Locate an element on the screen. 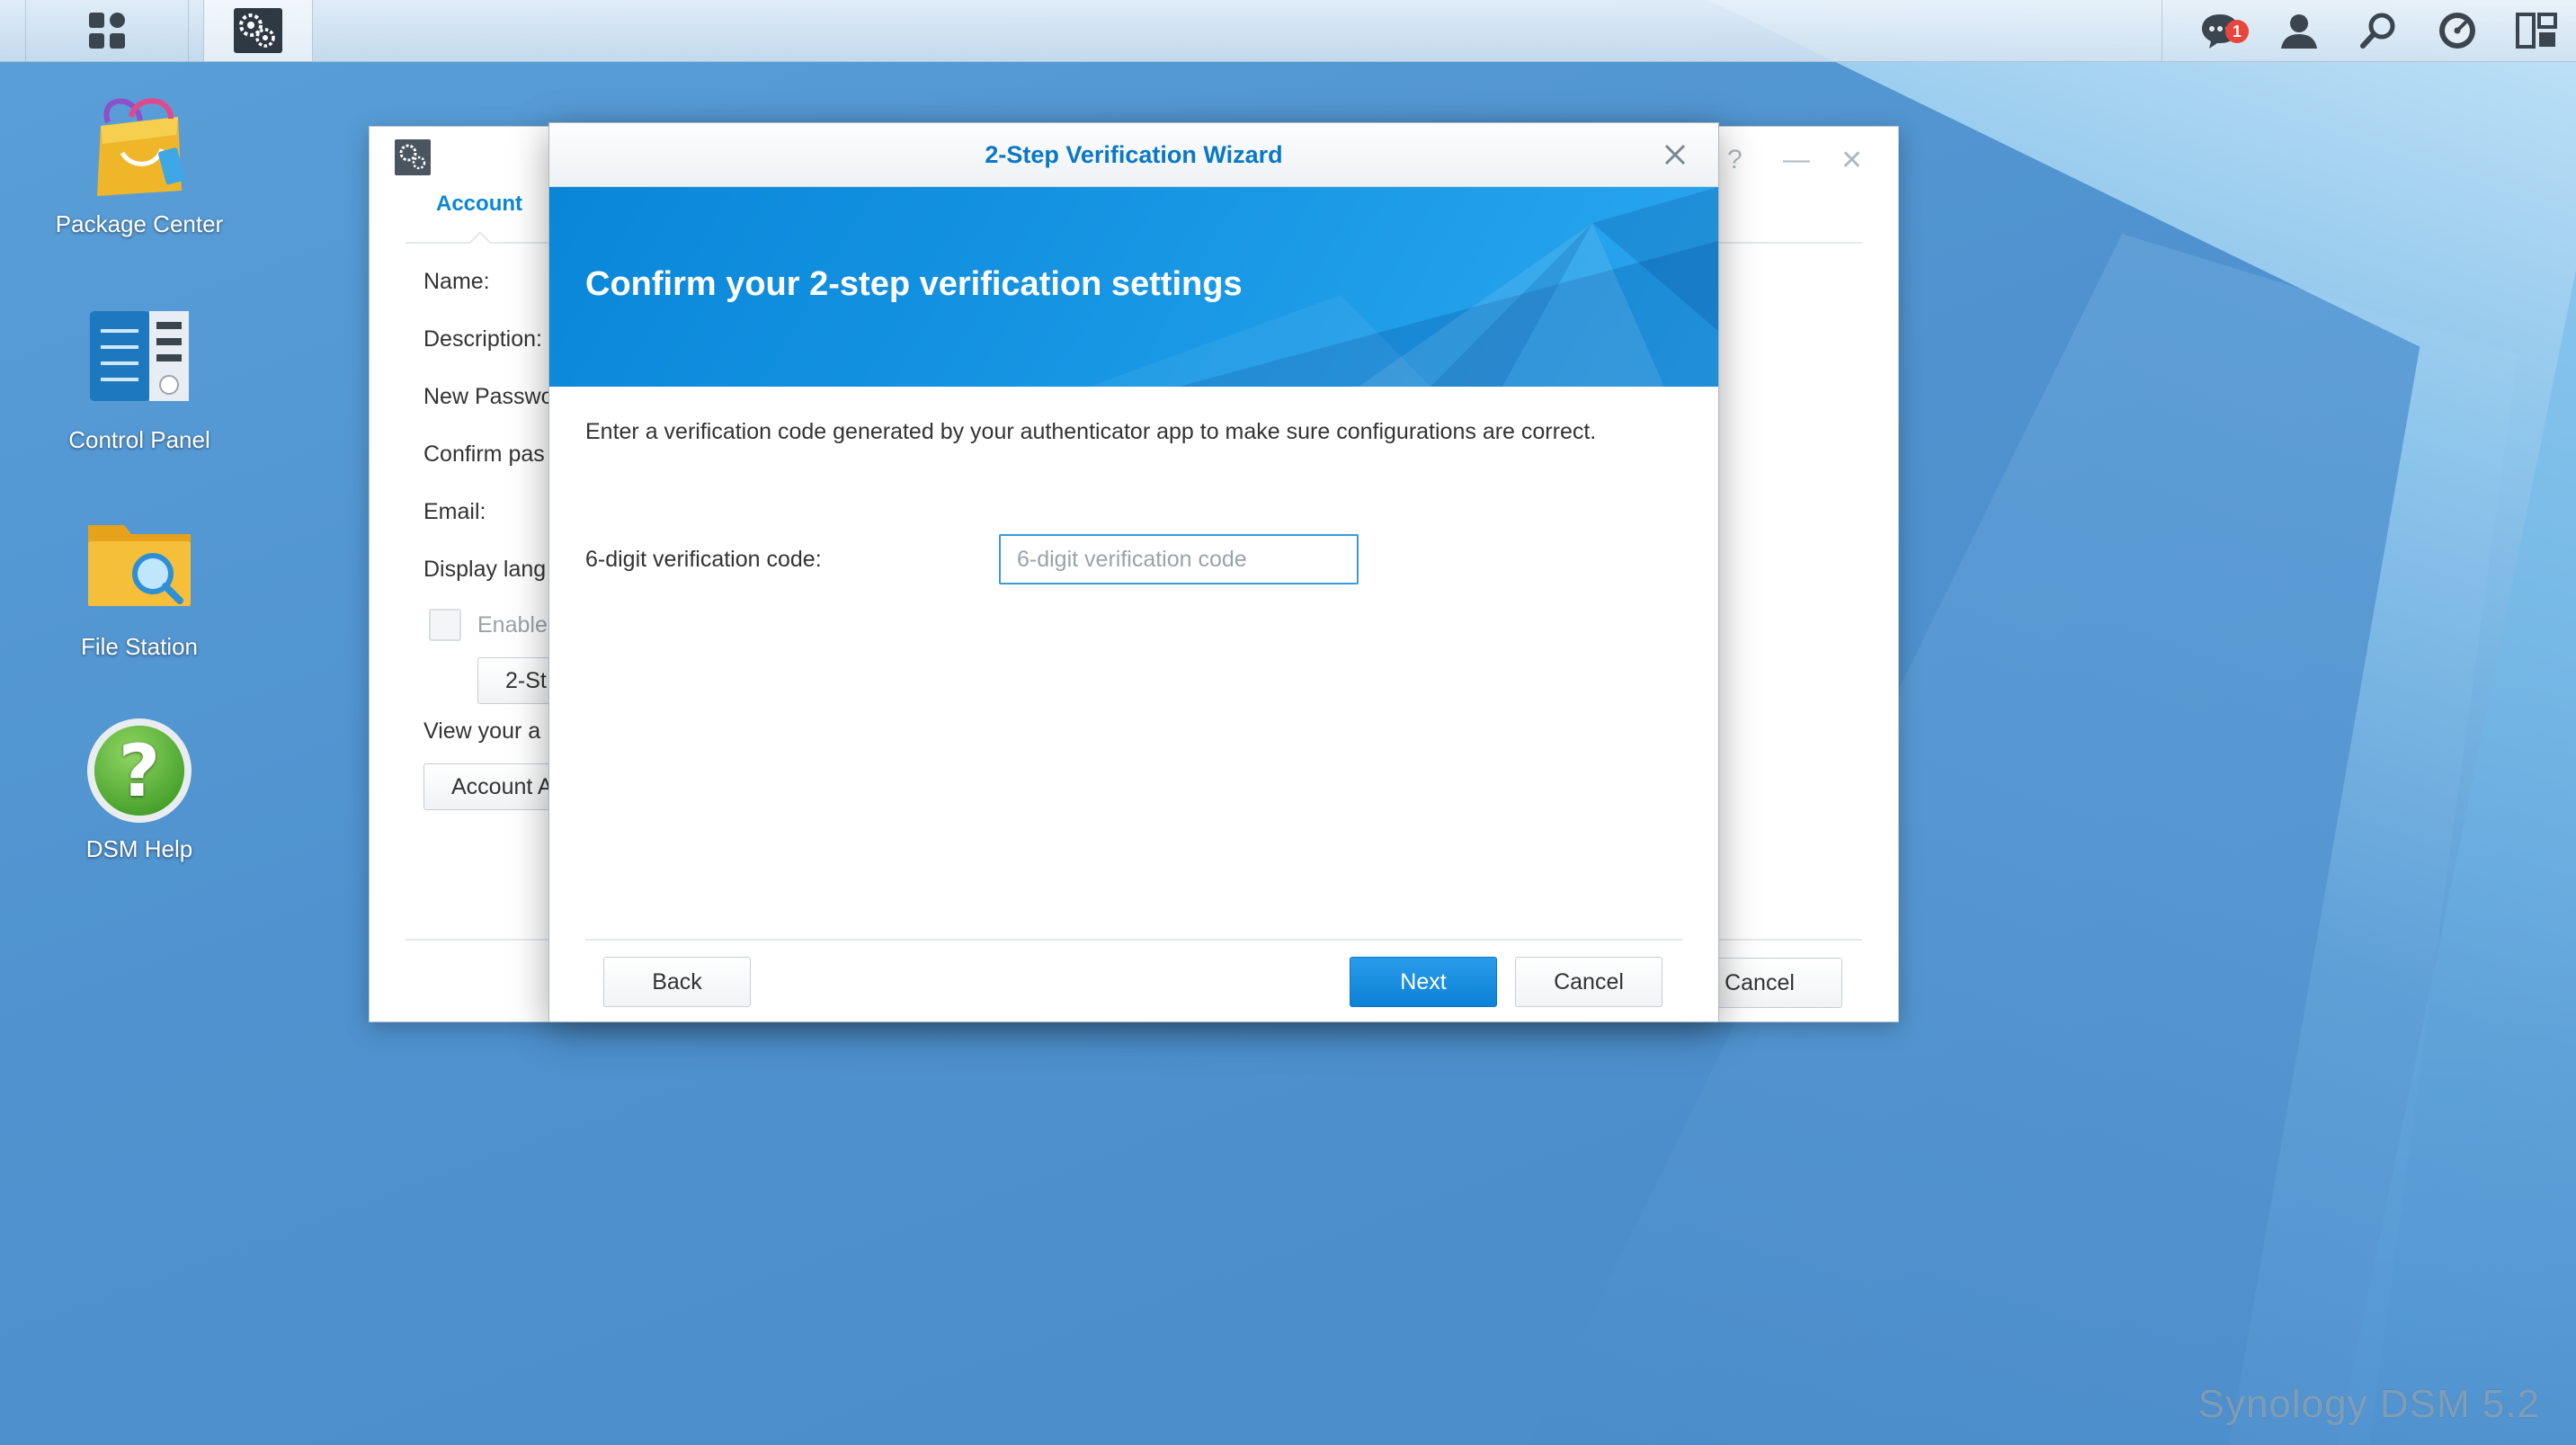  user-menu-button is located at coordinates (2299, 30).